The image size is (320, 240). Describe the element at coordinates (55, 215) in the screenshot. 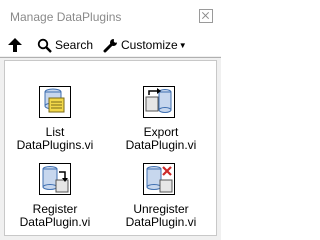

I see `register-dataplugin-label: Register DataPlugin.vi` at that location.